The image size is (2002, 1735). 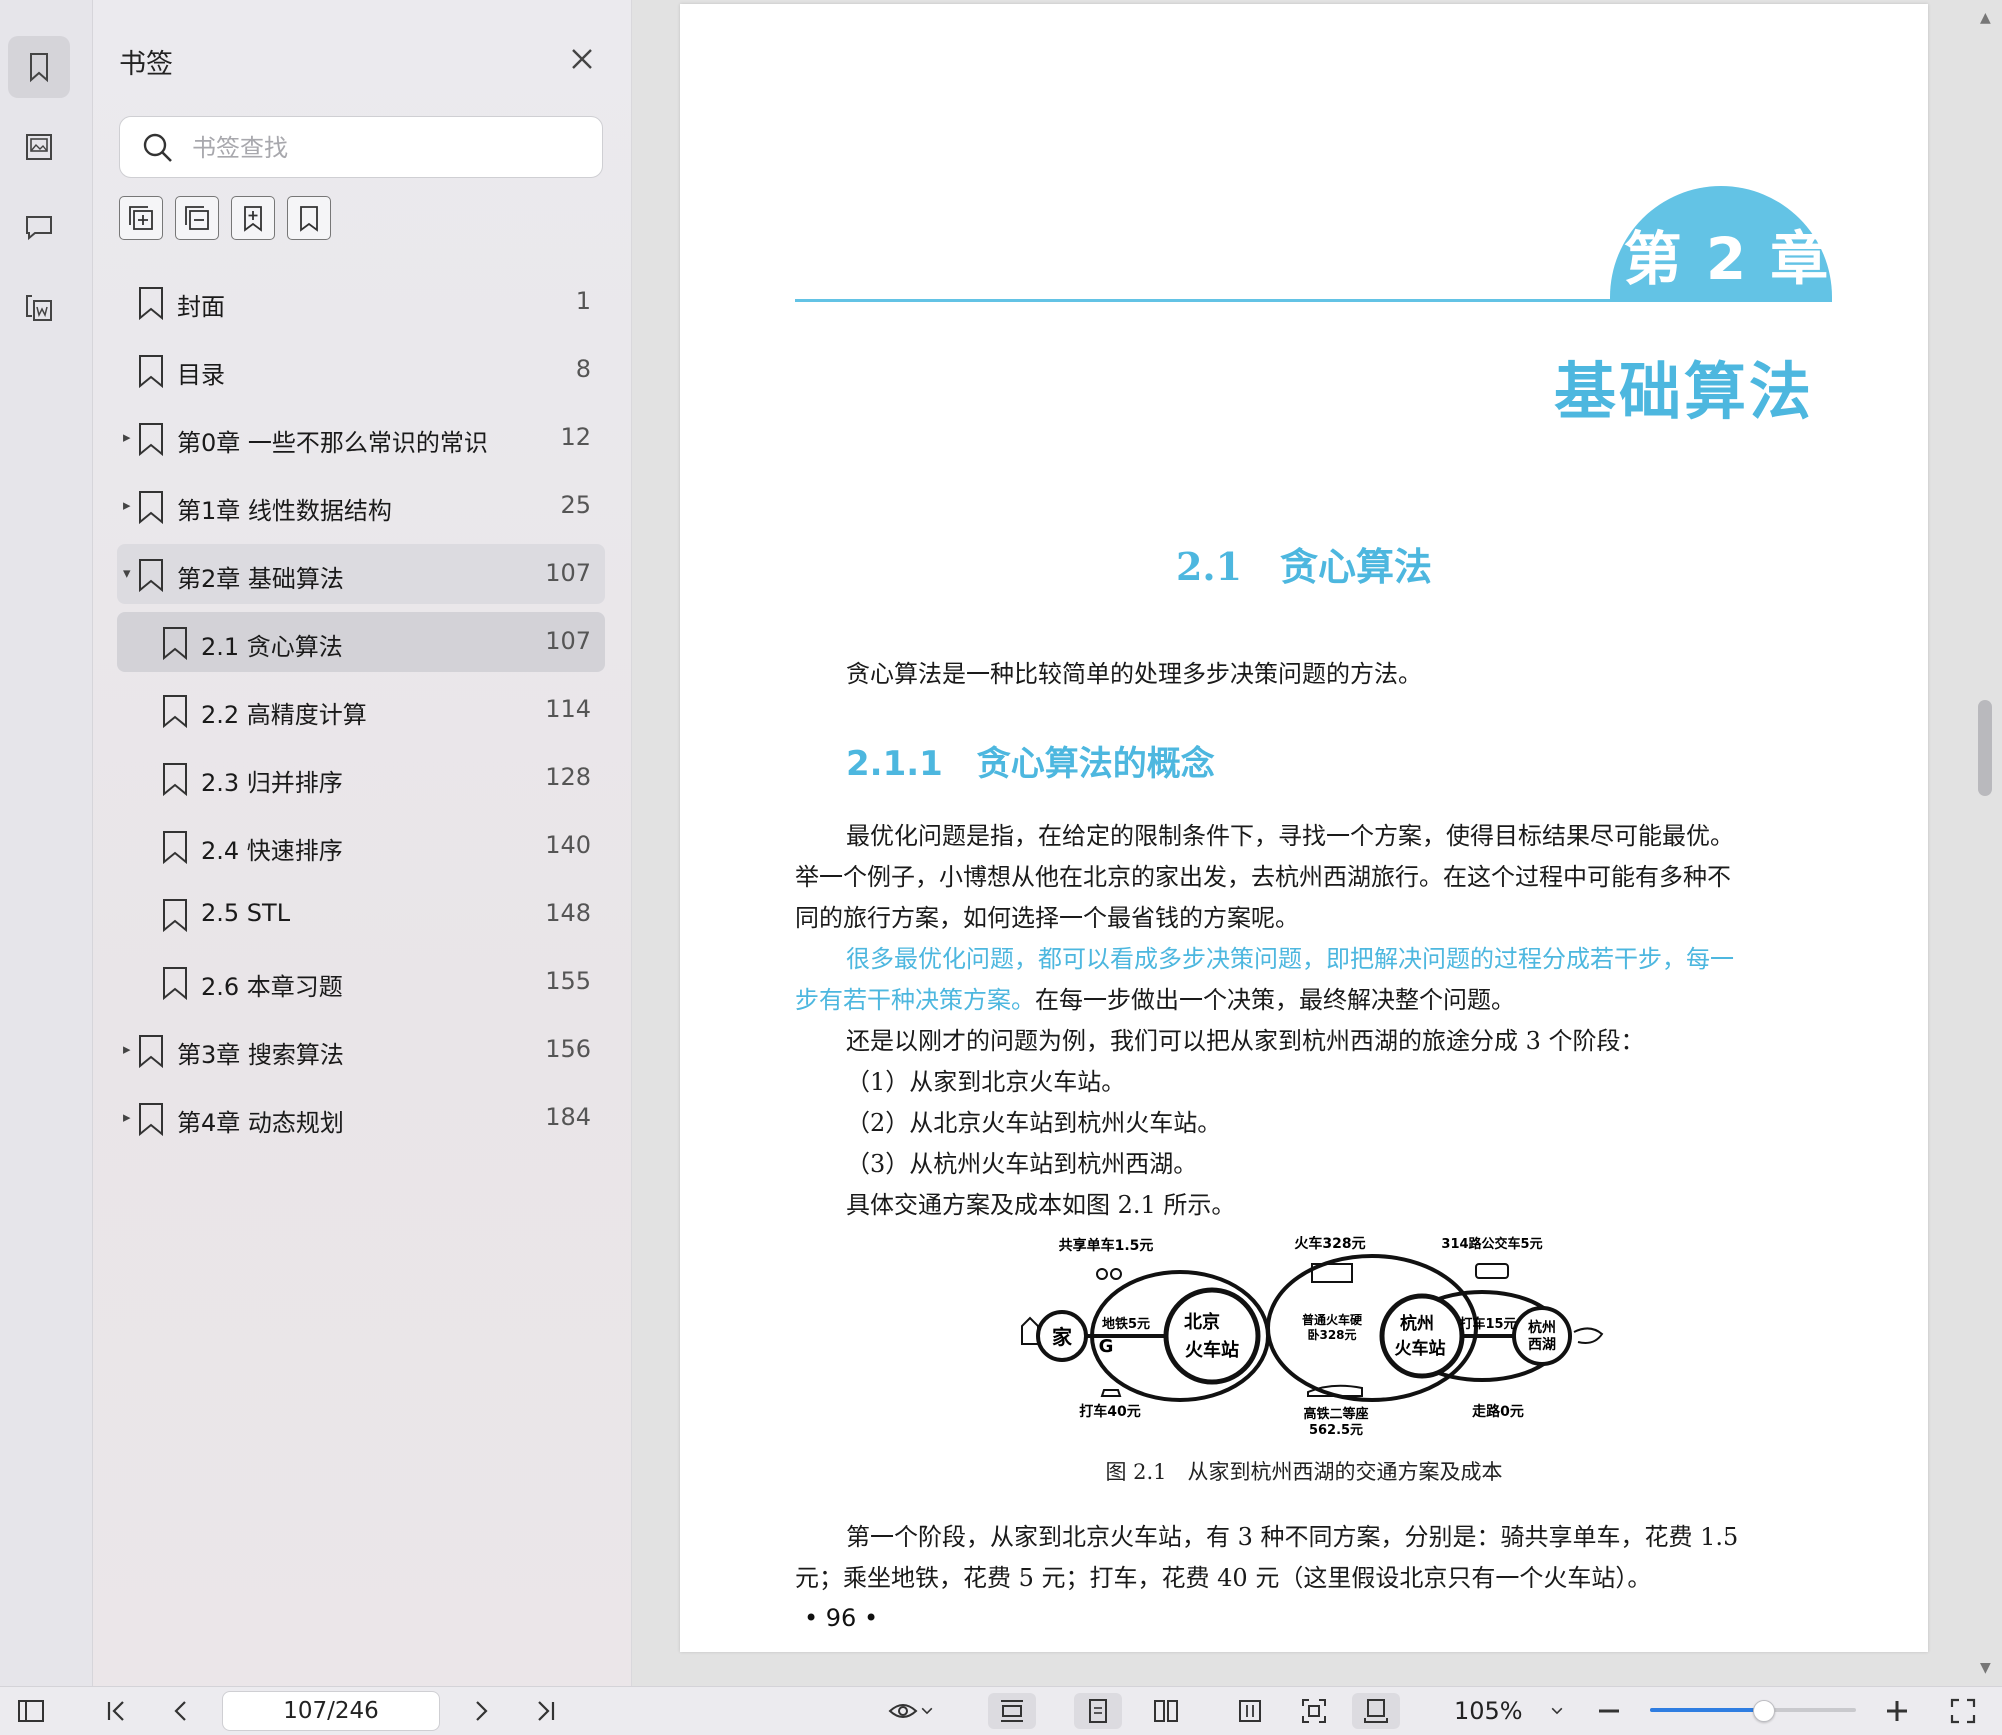 What do you see at coordinates (1897, 1711) in the screenshot?
I see `zoom-in-button` at bounding box center [1897, 1711].